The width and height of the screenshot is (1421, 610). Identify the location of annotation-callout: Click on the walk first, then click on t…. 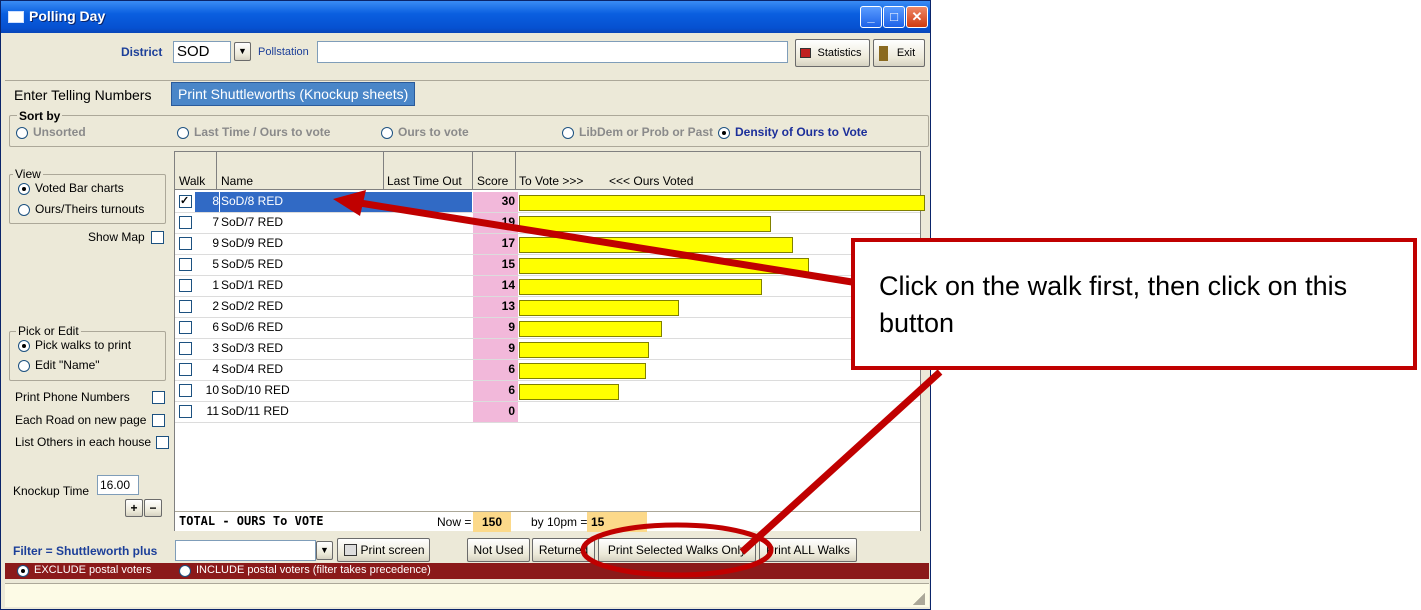
(1134, 304).